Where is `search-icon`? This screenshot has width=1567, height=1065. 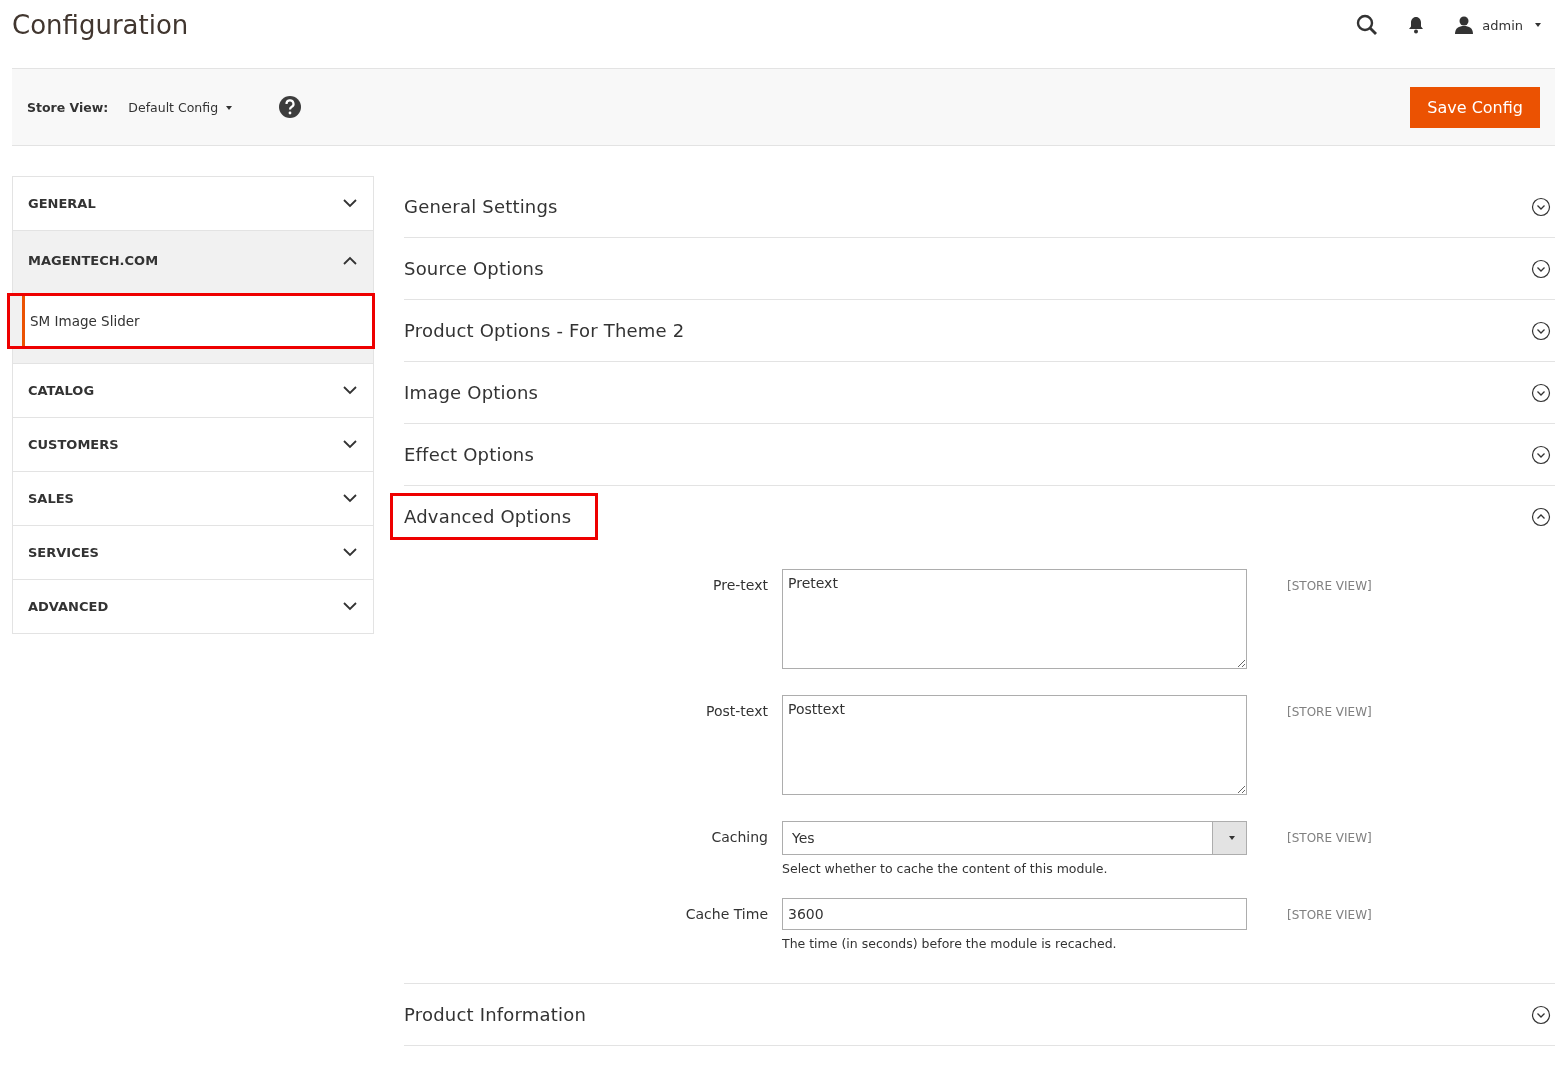
search-icon is located at coordinates (1367, 25).